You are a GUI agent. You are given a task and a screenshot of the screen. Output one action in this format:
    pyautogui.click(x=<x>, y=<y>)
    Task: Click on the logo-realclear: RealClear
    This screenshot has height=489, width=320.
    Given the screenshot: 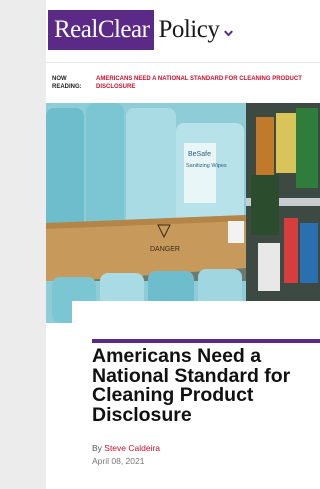 What is the action you would take?
    pyautogui.click(x=101, y=30)
    